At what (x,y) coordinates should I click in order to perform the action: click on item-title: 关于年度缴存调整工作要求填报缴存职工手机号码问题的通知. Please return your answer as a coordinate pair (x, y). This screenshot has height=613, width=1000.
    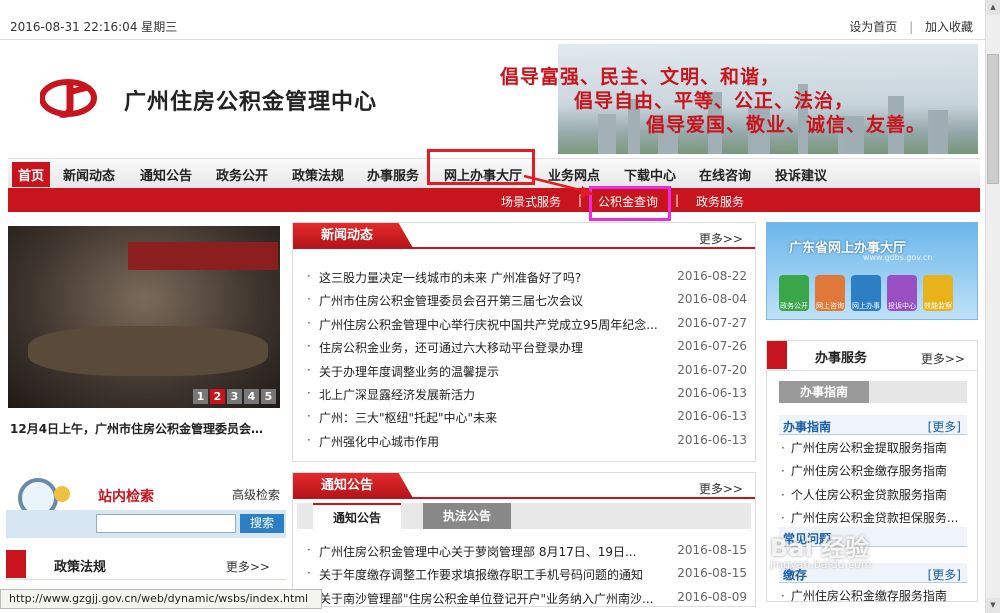
    Looking at the image, I should click on (489, 574).